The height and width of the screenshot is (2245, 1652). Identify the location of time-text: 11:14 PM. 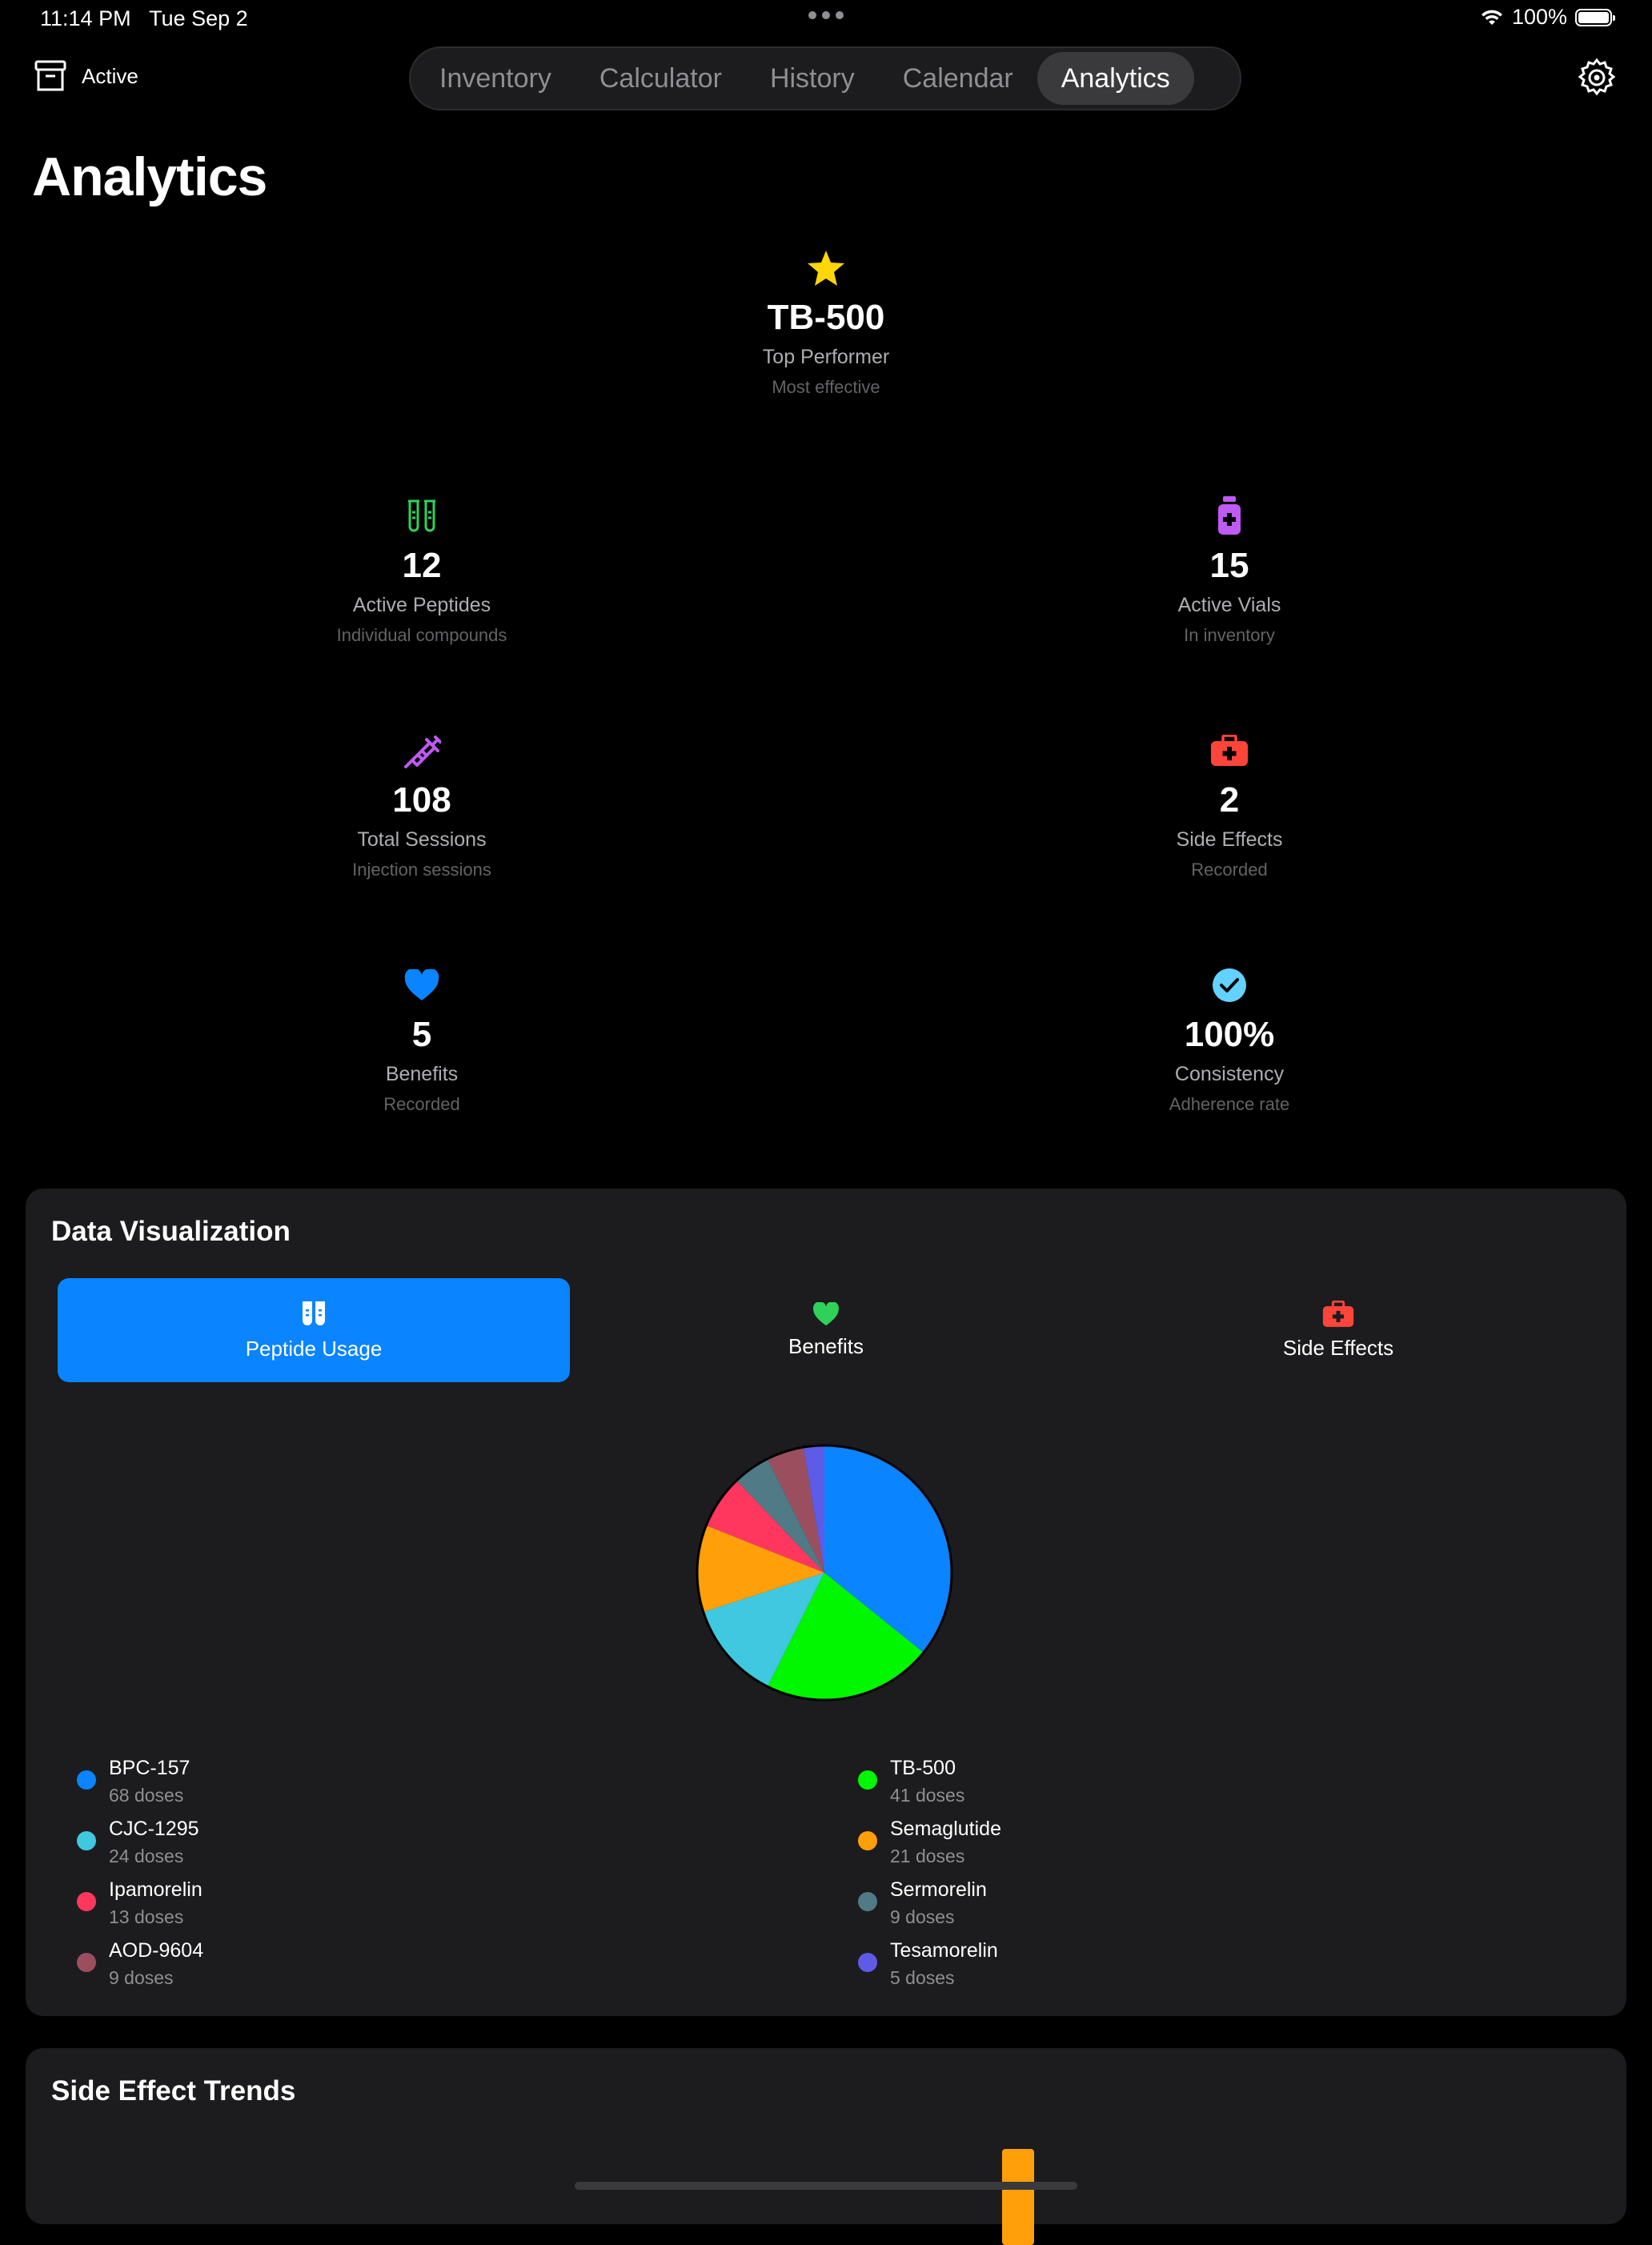
(85, 18).